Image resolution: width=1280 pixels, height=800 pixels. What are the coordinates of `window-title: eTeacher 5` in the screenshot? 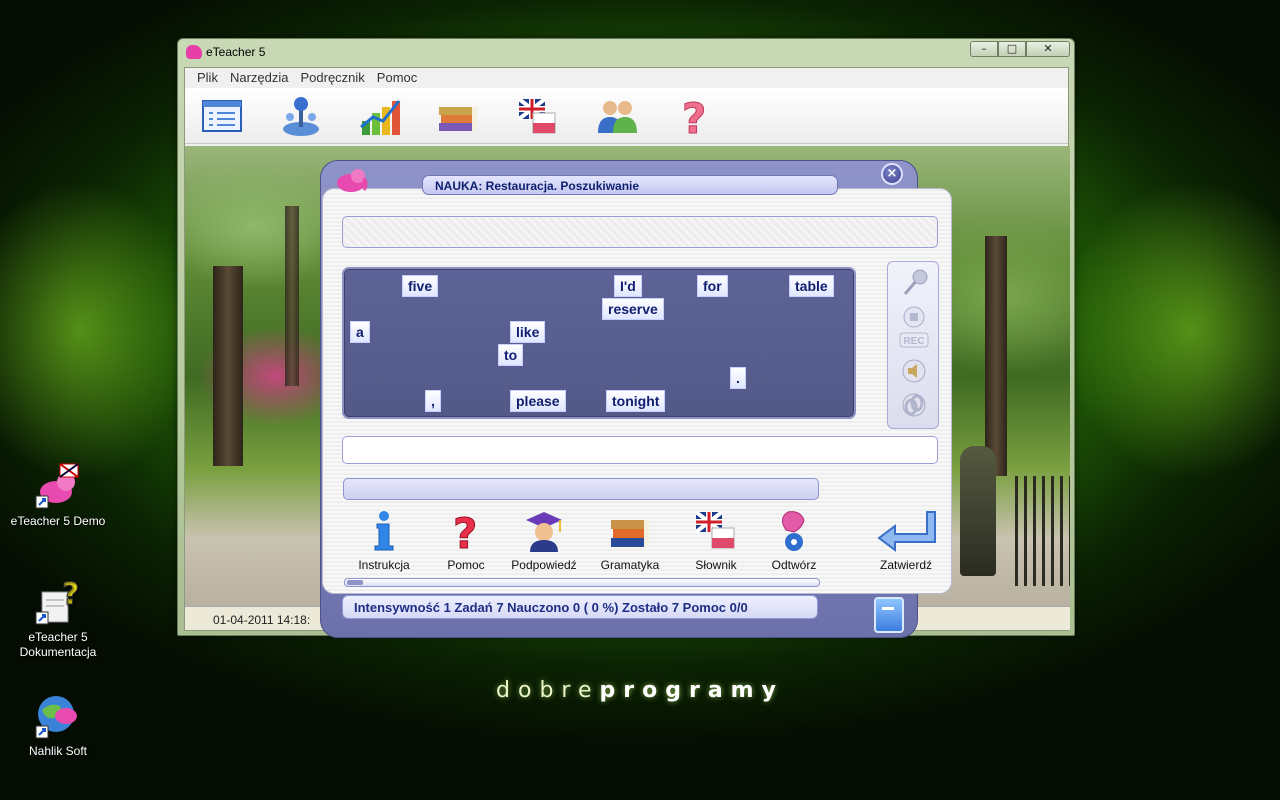 It's located at (236, 52).